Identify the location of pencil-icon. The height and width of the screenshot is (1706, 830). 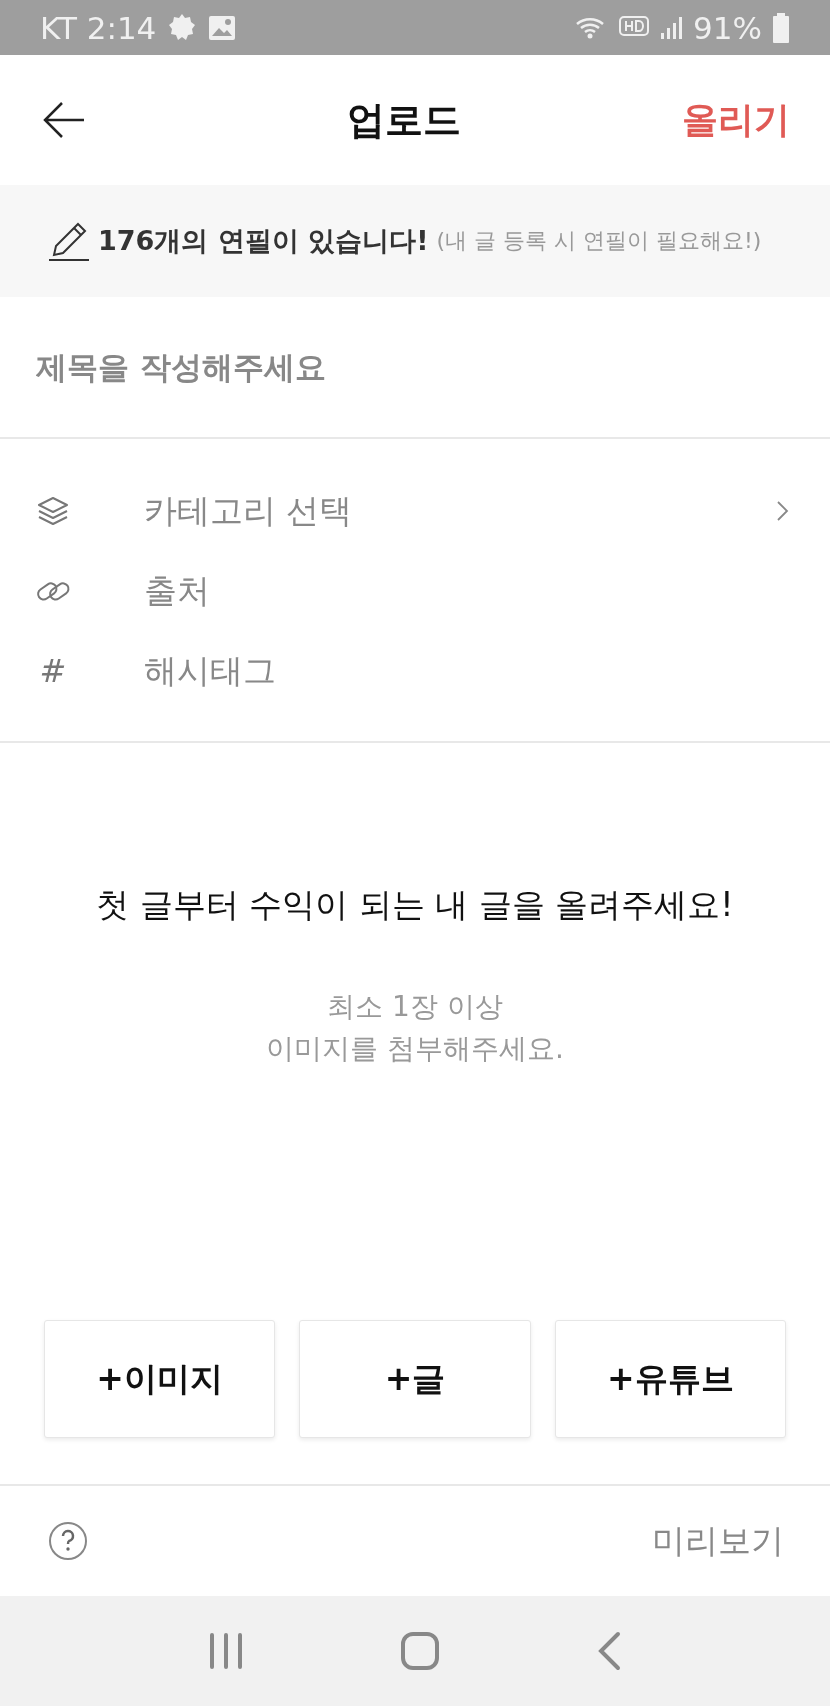
(69, 241).